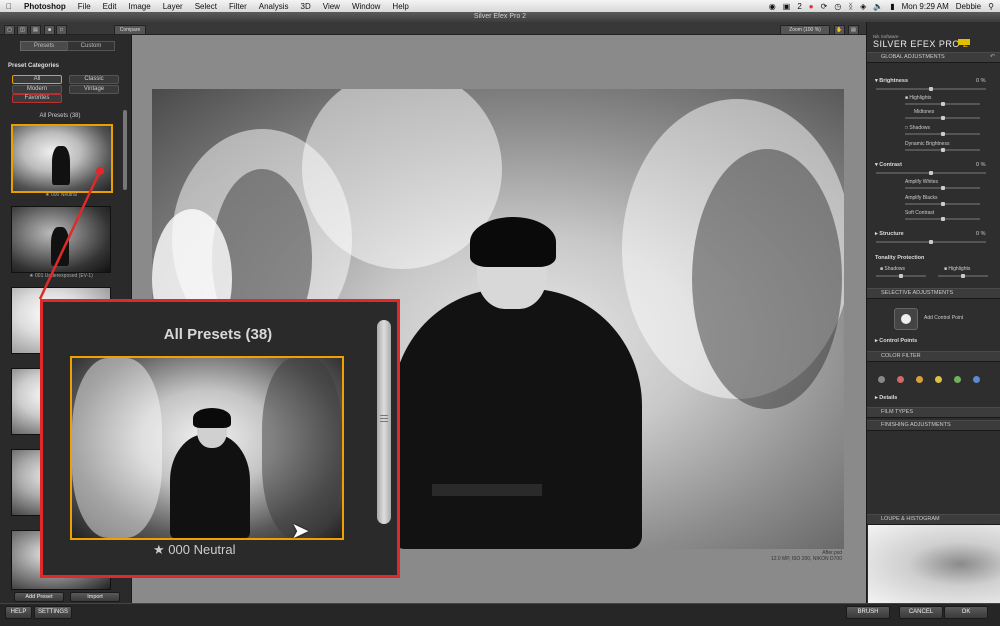 The height and width of the screenshot is (626, 1000). What do you see at coordinates (957, 379) in the screenshot?
I see `filter-green` at bounding box center [957, 379].